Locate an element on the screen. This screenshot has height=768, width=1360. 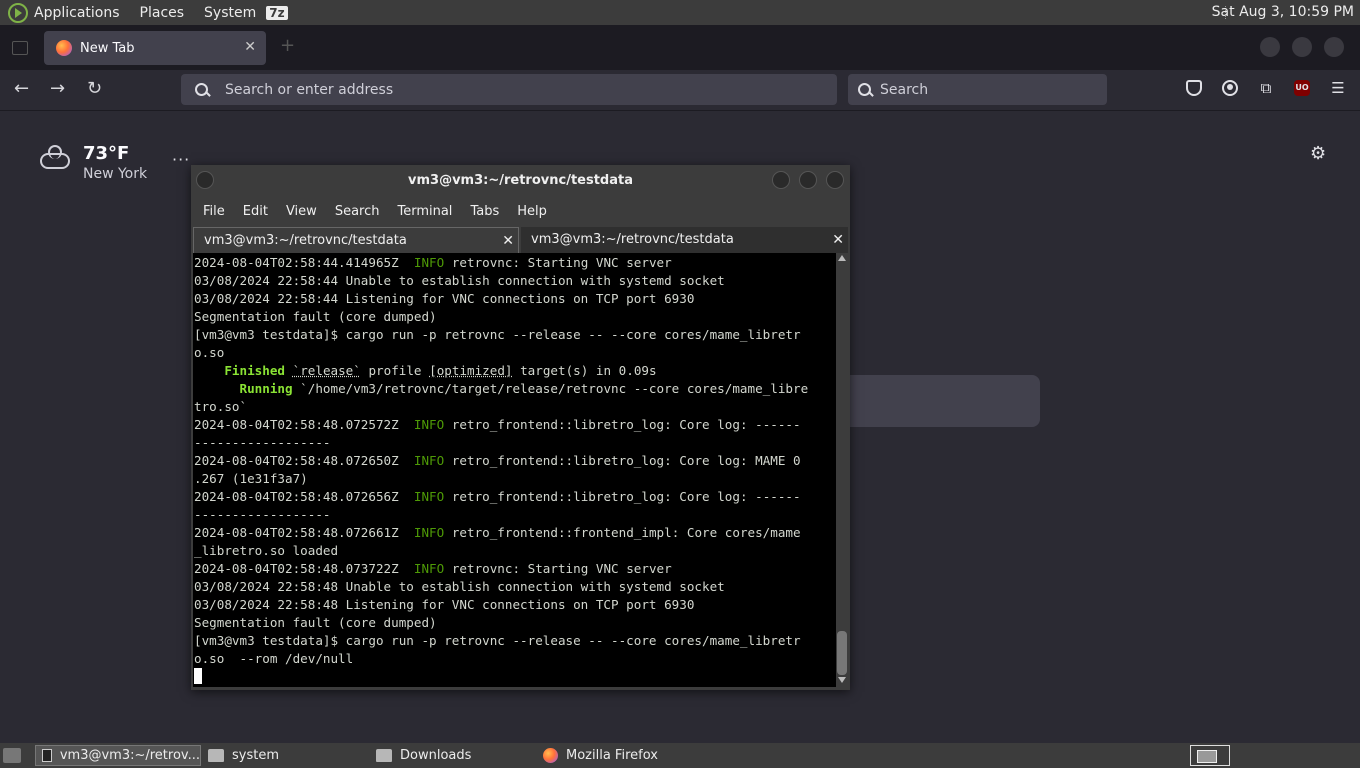
places-menu: Places is located at coordinates (162, 13).